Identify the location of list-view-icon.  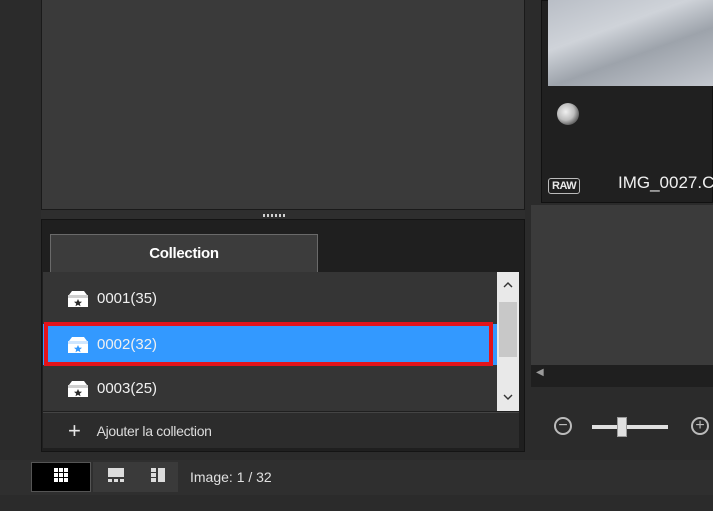
(158, 477).